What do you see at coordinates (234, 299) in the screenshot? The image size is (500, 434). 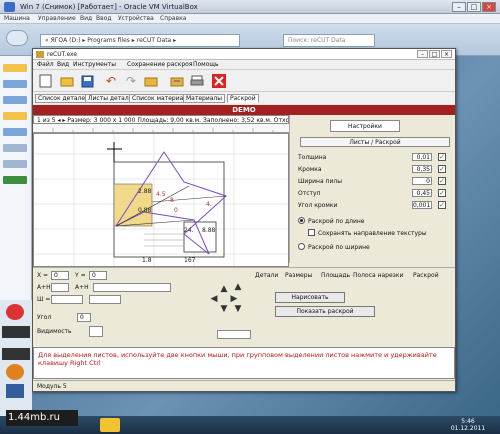 I see `arrow-right-icon: ▶` at bounding box center [234, 299].